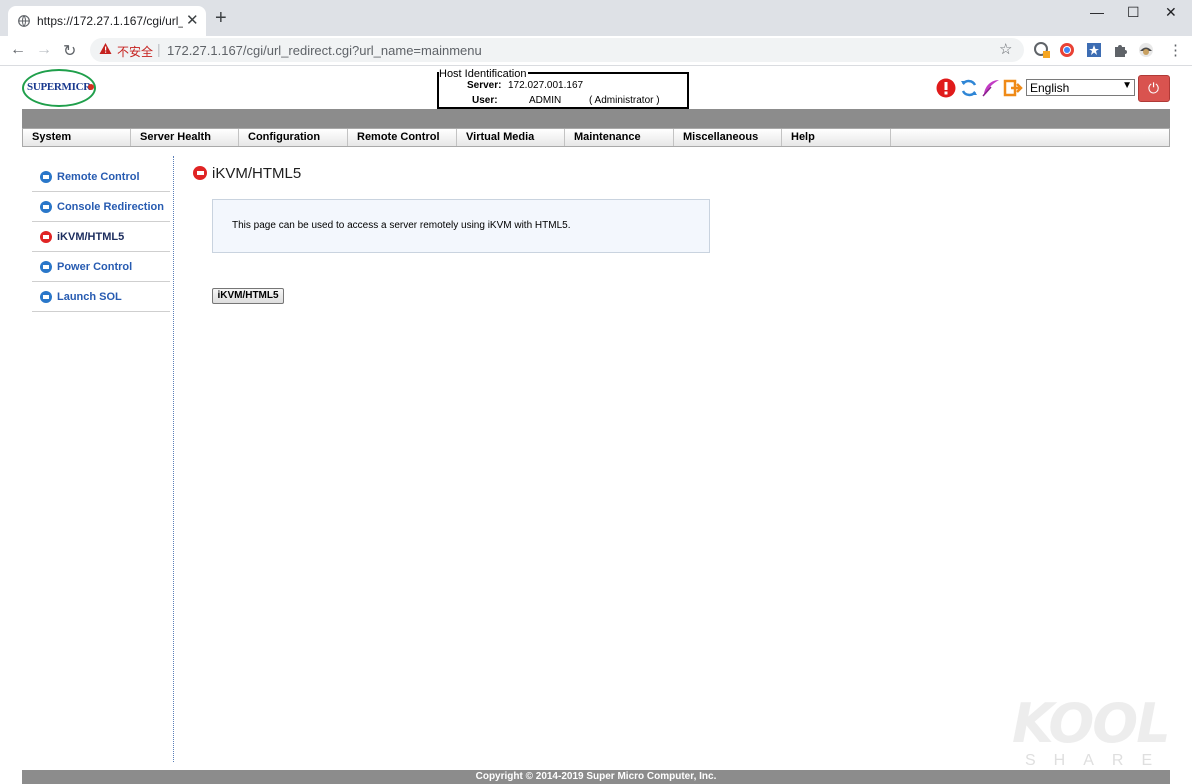  What do you see at coordinates (105, 48) in the screenshot?
I see `warning-icon` at bounding box center [105, 48].